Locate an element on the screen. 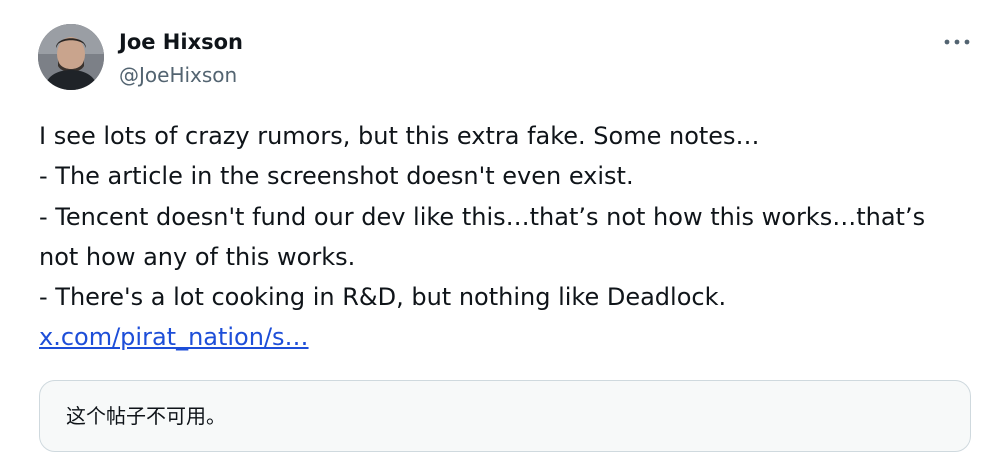 This screenshot has height=468, width=993. avatar is located at coordinates (71, 57).